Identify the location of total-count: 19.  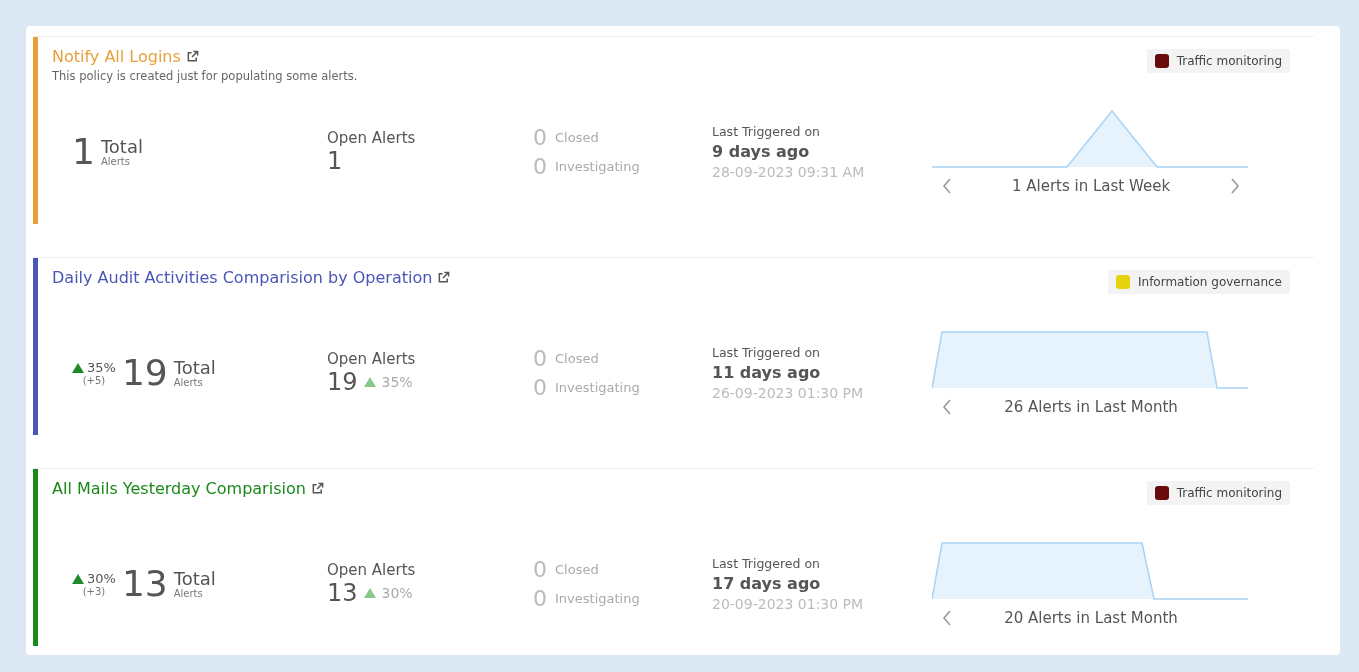
(144, 373).